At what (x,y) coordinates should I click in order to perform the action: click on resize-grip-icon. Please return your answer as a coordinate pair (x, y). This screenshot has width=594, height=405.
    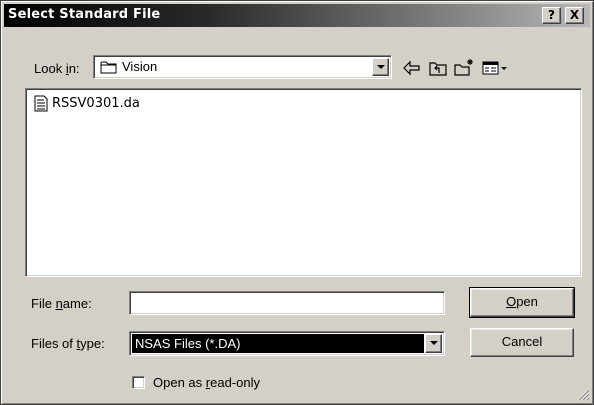
    Looking at the image, I should click on (583, 394).